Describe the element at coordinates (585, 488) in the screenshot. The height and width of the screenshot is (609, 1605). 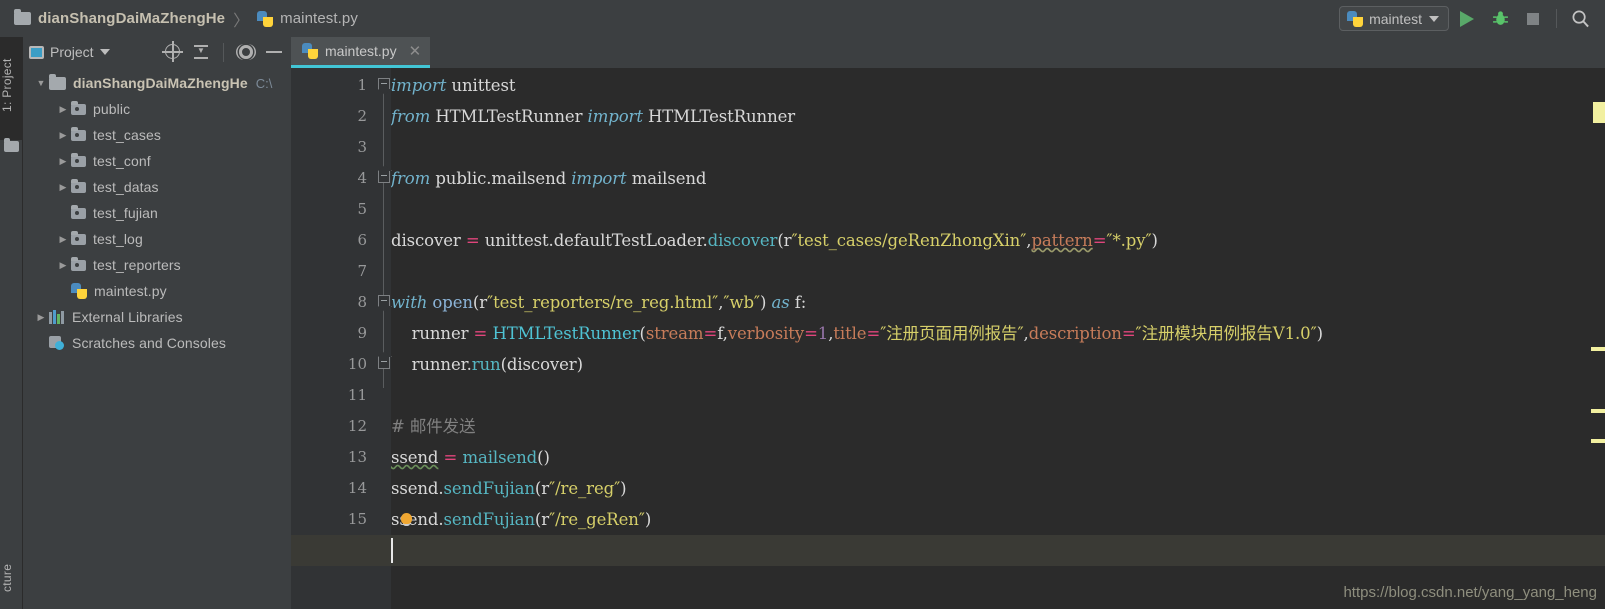
I see `code-token: ″/re_reg″` at that location.